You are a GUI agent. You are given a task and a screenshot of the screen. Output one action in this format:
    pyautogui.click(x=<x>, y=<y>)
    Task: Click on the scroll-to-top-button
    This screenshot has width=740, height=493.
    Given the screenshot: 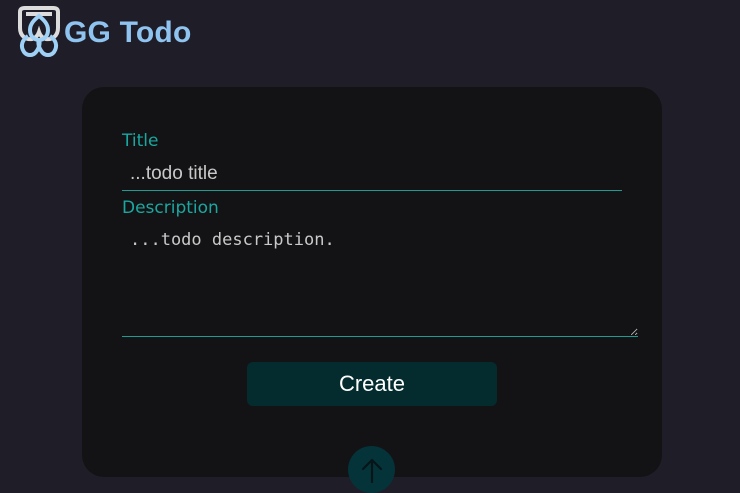 What is the action you would take?
    pyautogui.click(x=371, y=469)
    